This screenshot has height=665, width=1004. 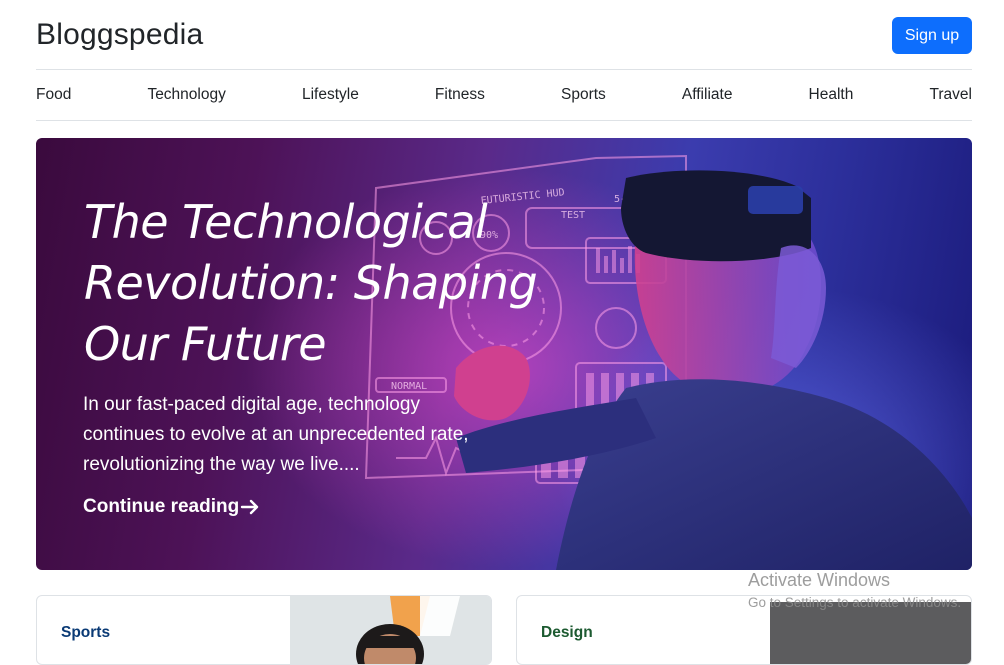 What do you see at coordinates (932, 35) in the screenshot?
I see `sign-up-button: Sign up` at bounding box center [932, 35].